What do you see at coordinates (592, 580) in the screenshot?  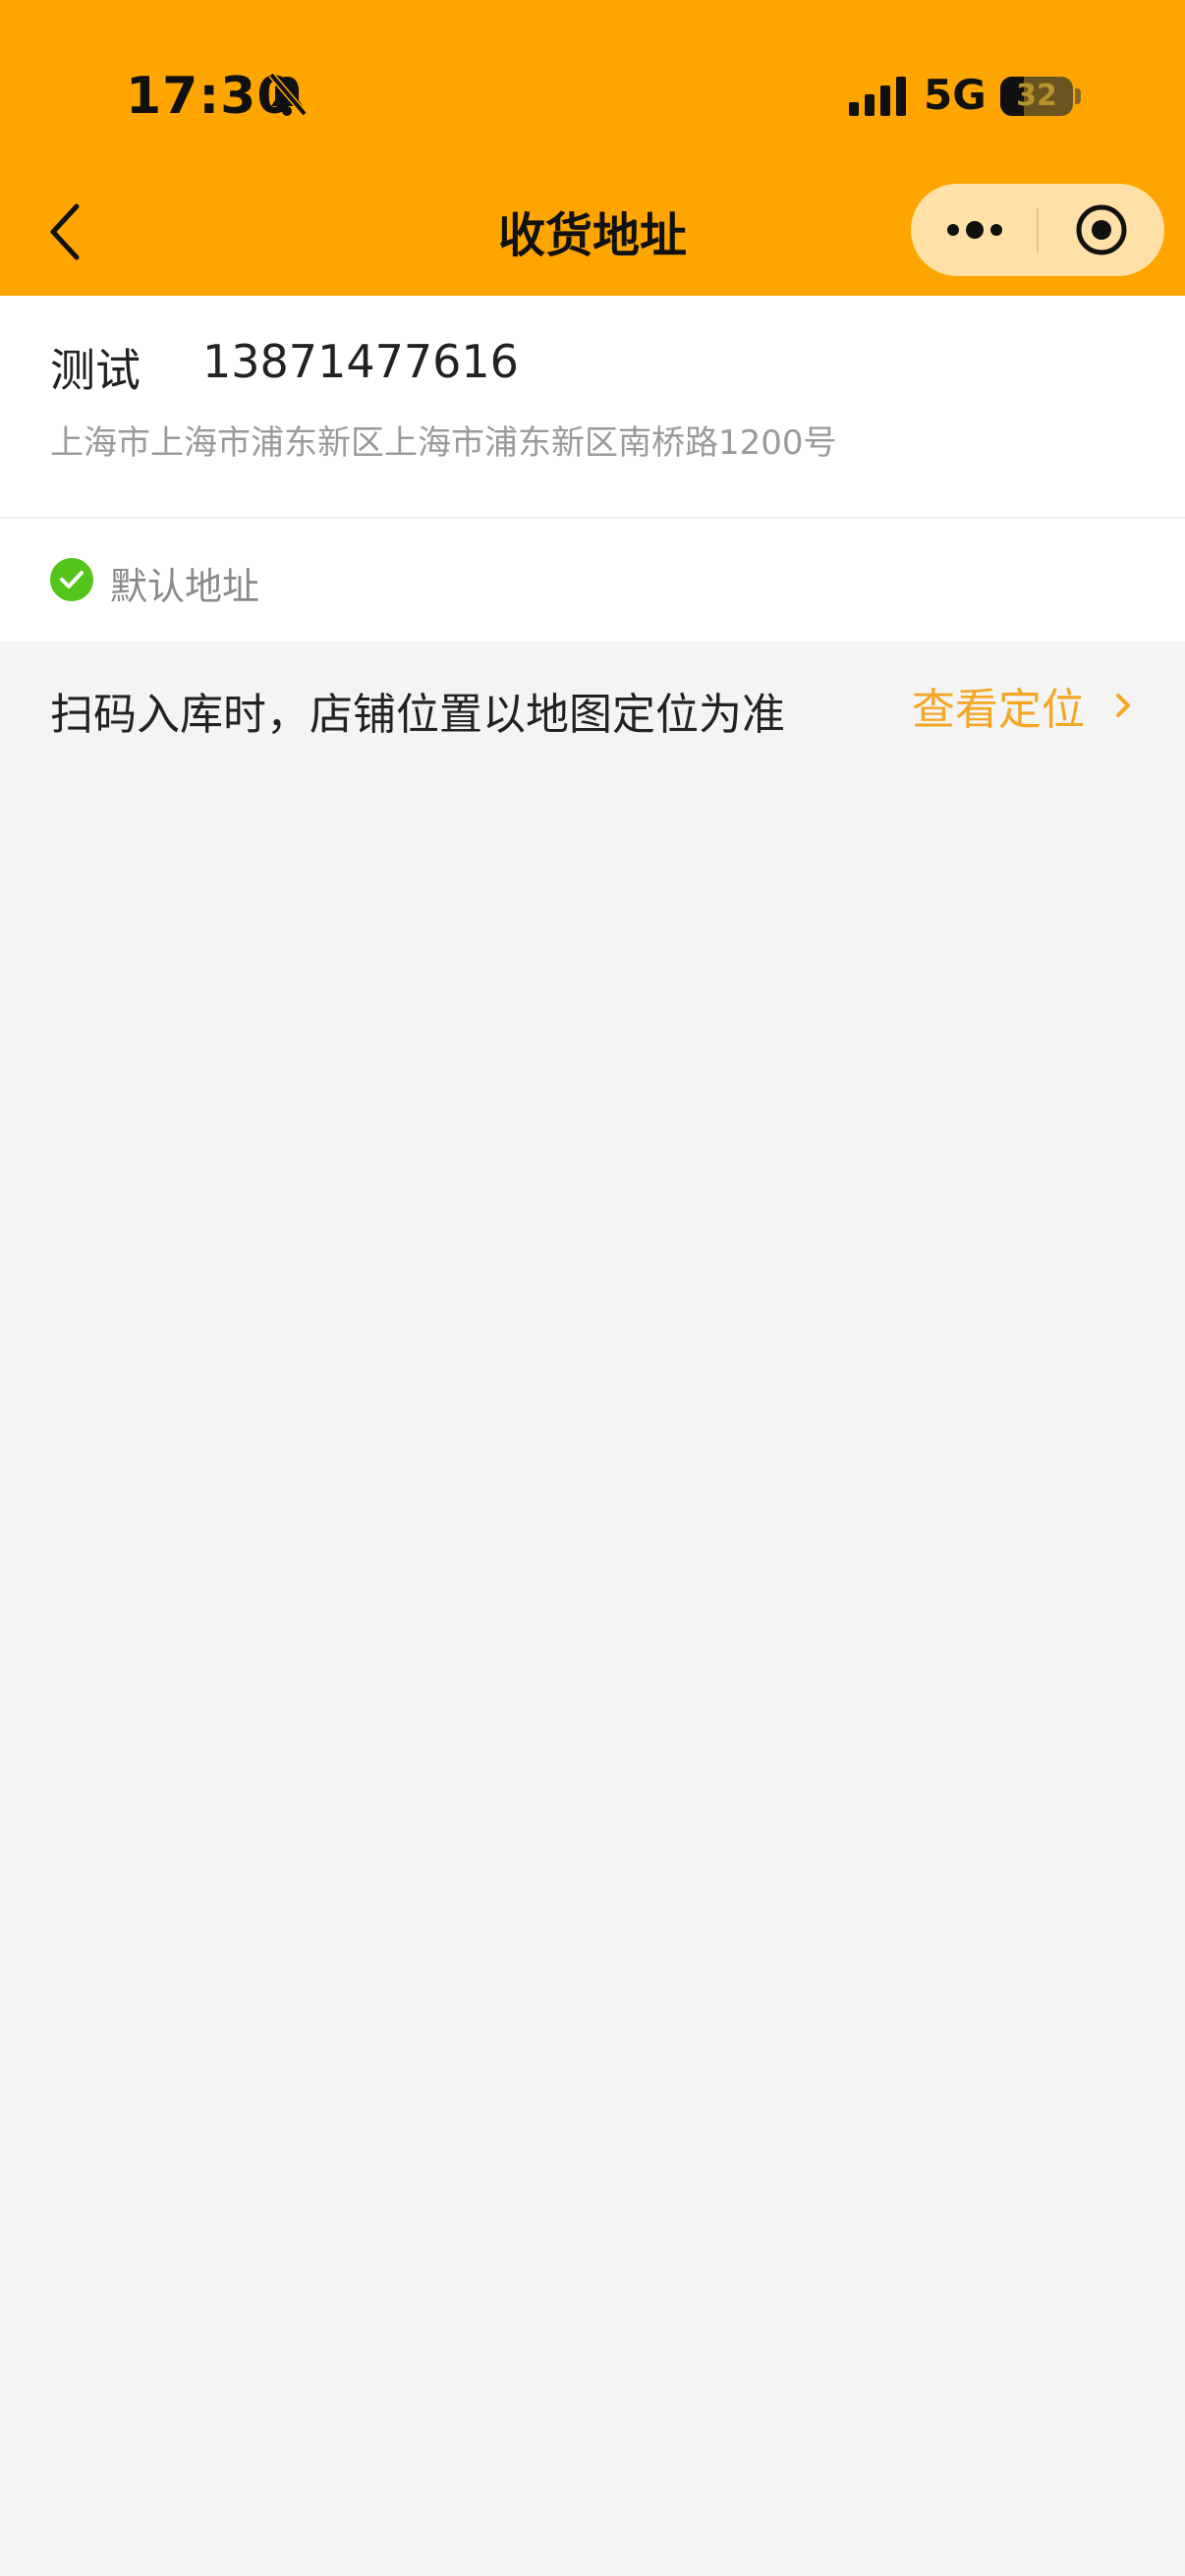 I see `default-address-row: 默认地址` at bounding box center [592, 580].